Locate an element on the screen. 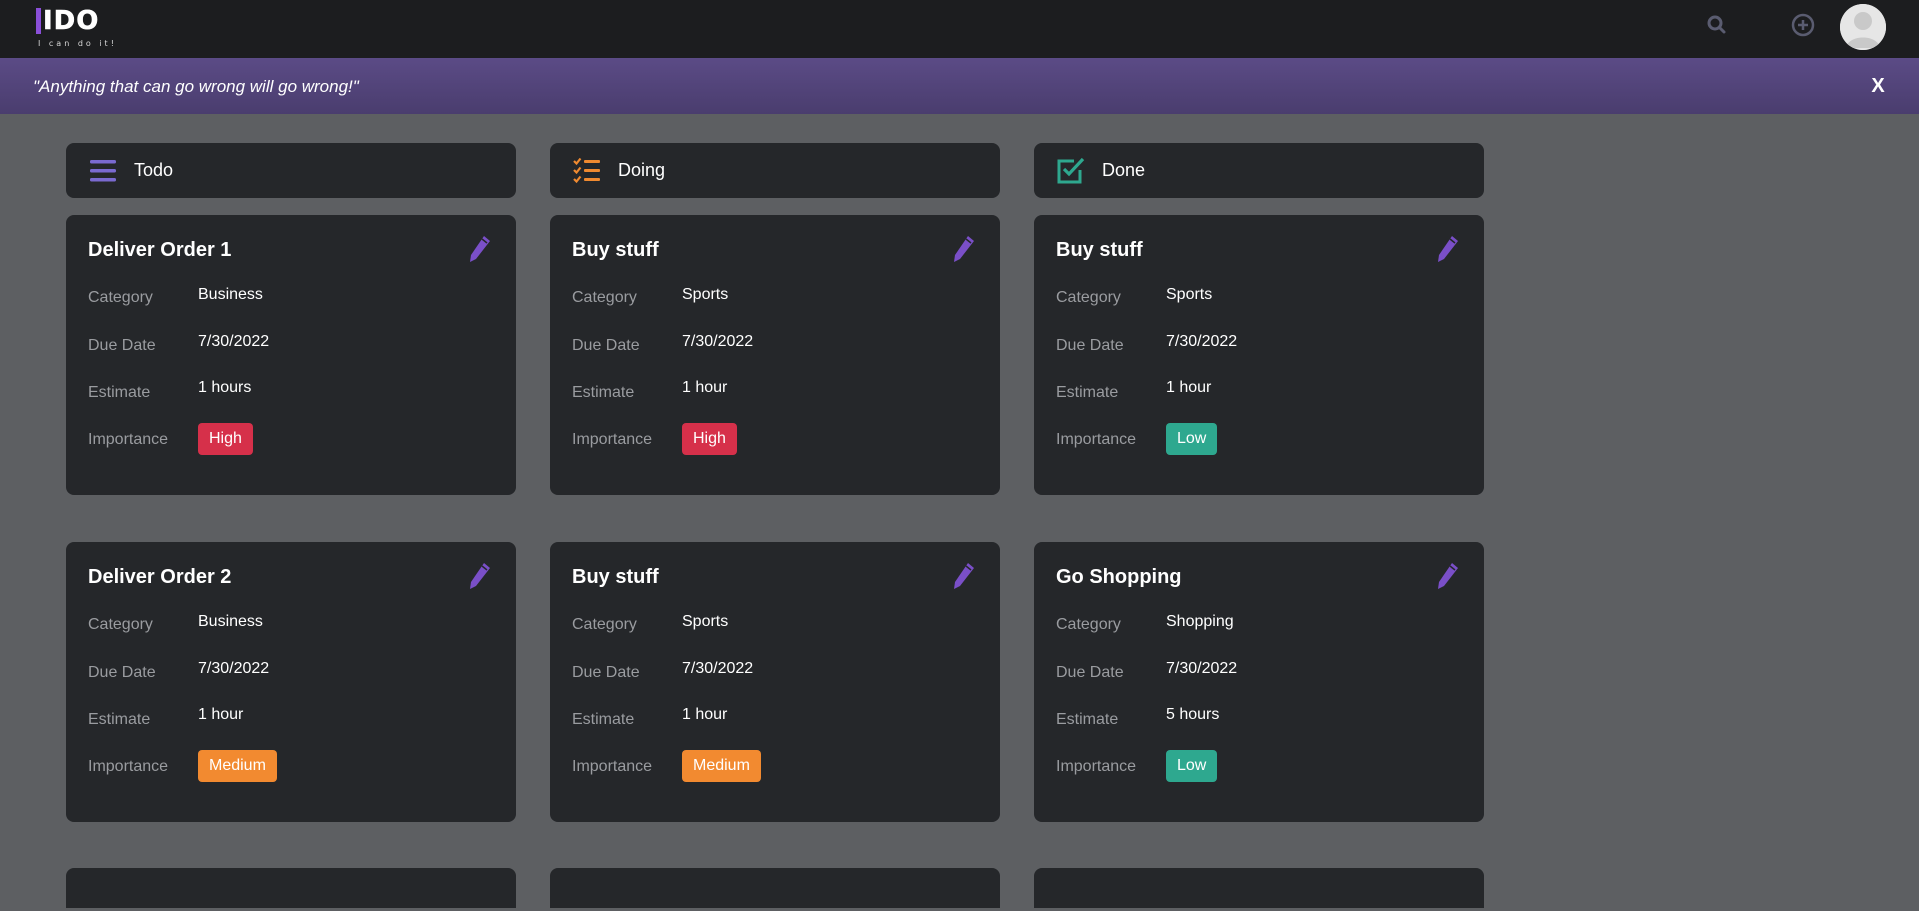 Image resolution: width=1919 pixels, height=911 pixels. banner-close-button: X is located at coordinates (1878, 86).